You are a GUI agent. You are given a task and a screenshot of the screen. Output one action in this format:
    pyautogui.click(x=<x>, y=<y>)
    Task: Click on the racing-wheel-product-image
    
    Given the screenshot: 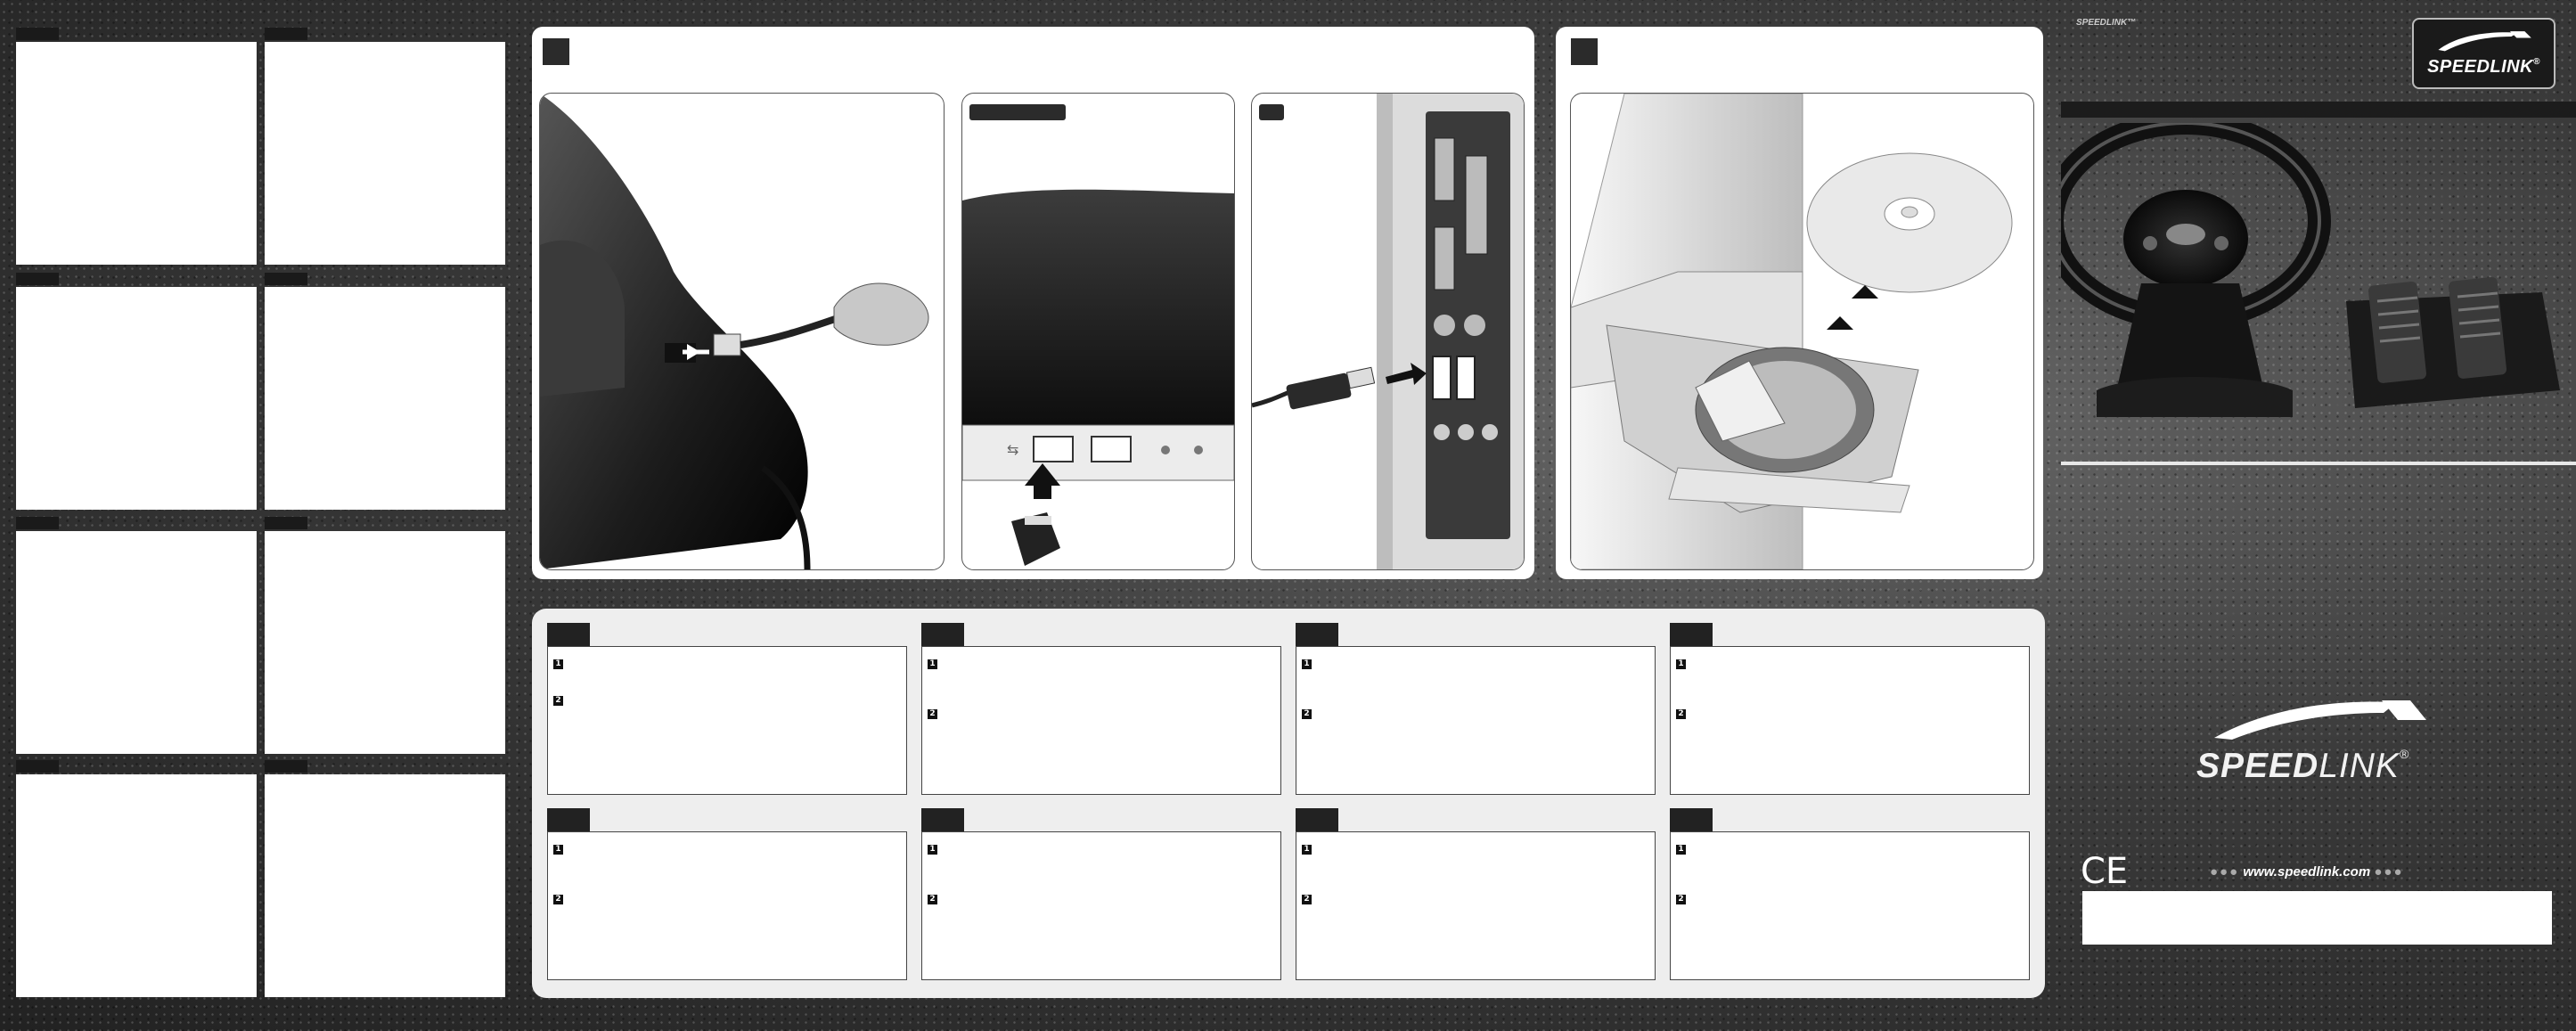 What is the action you would take?
    pyautogui.click(x=2310, y=270)
    